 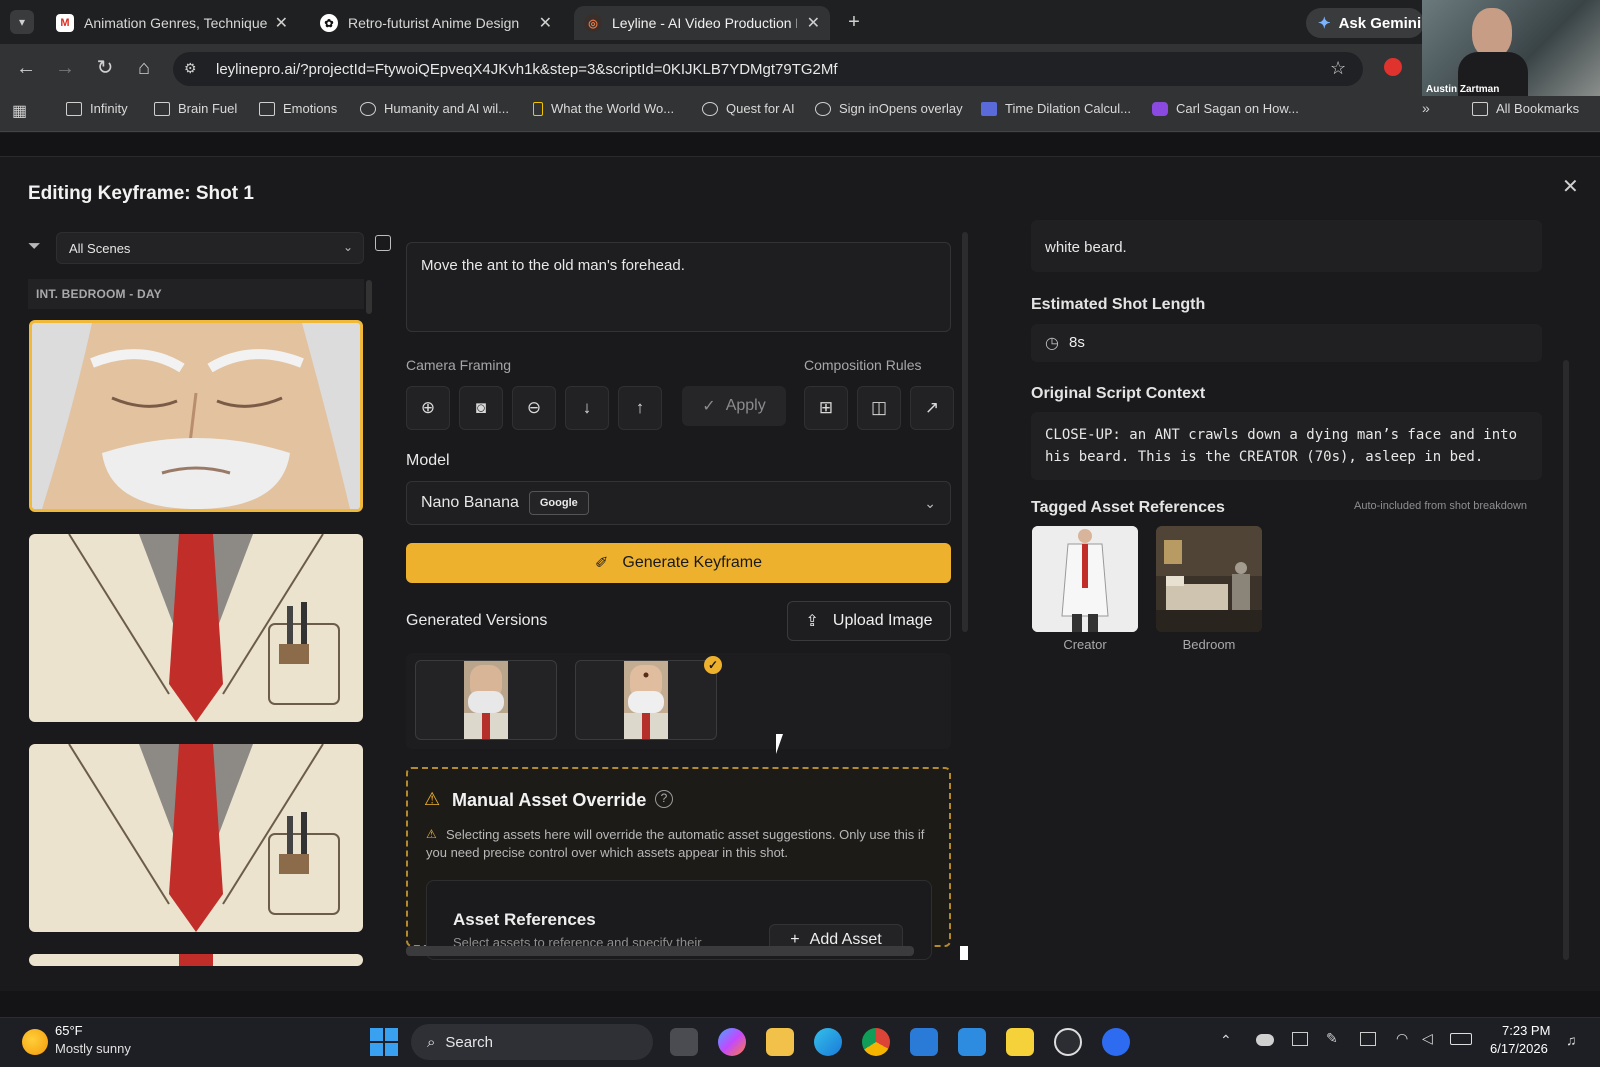 What do you see at coordinates (678, 287) in the screenshot?
I see `edit-prompt-textarea: Move the ant to the old man's forehead.` at bounding box center [678, 287].